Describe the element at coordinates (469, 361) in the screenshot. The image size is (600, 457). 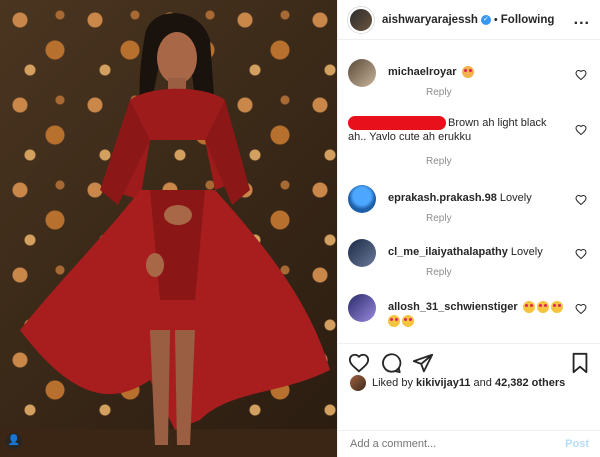
I see `post-actions-bar` at that location.